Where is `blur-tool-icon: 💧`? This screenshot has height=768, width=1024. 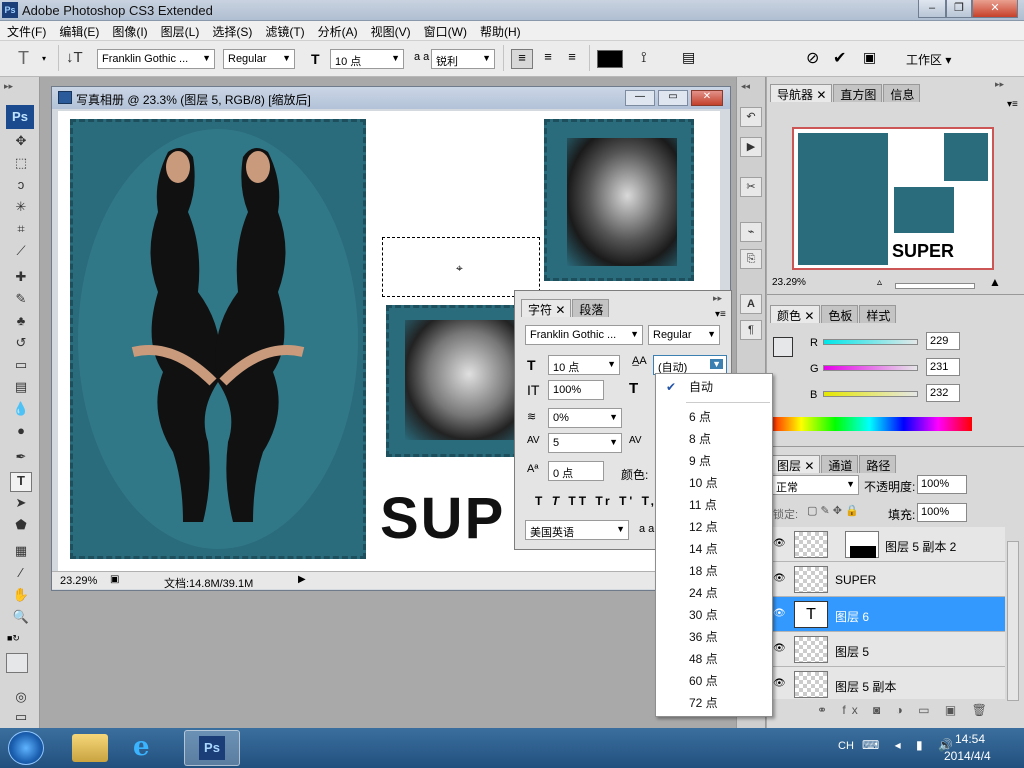 blur-tool-icon: 💧 is located at coordinates (21, 411).